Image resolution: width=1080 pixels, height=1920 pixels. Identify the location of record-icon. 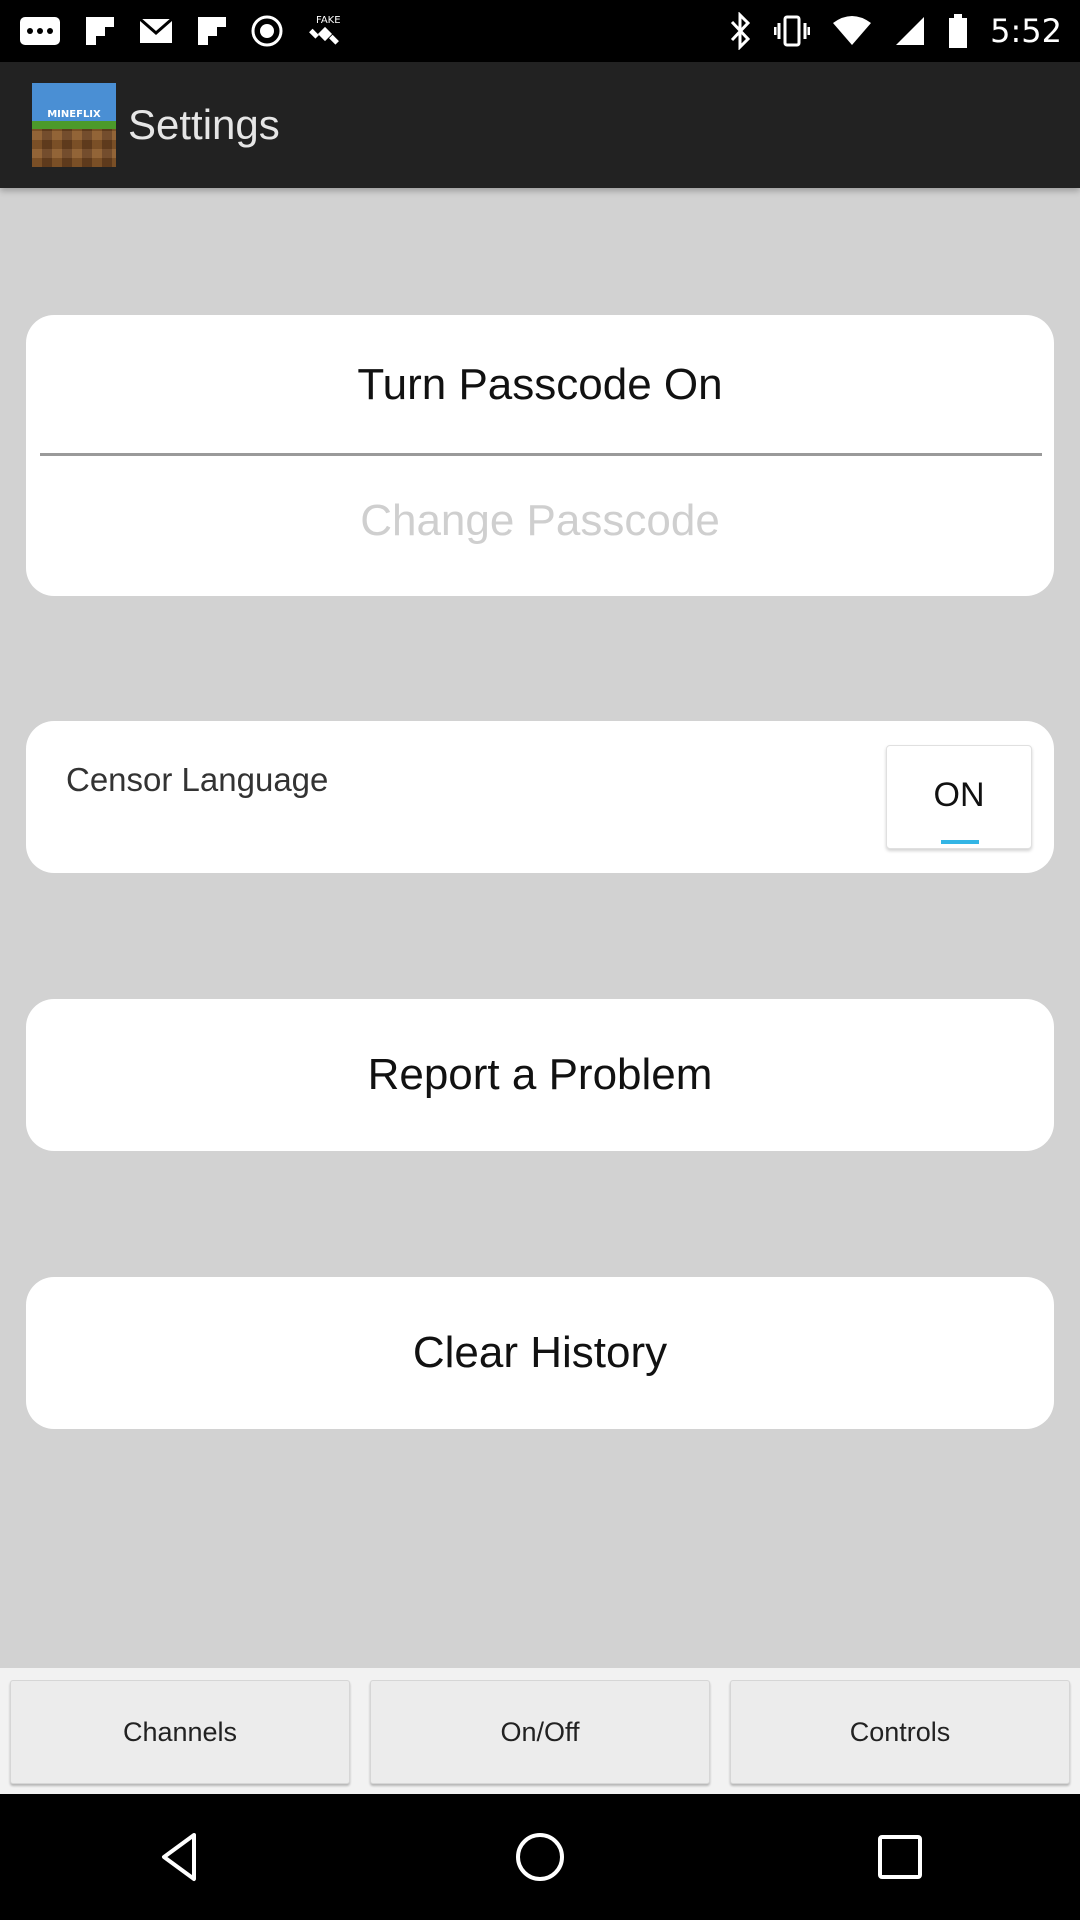
(267, 31).